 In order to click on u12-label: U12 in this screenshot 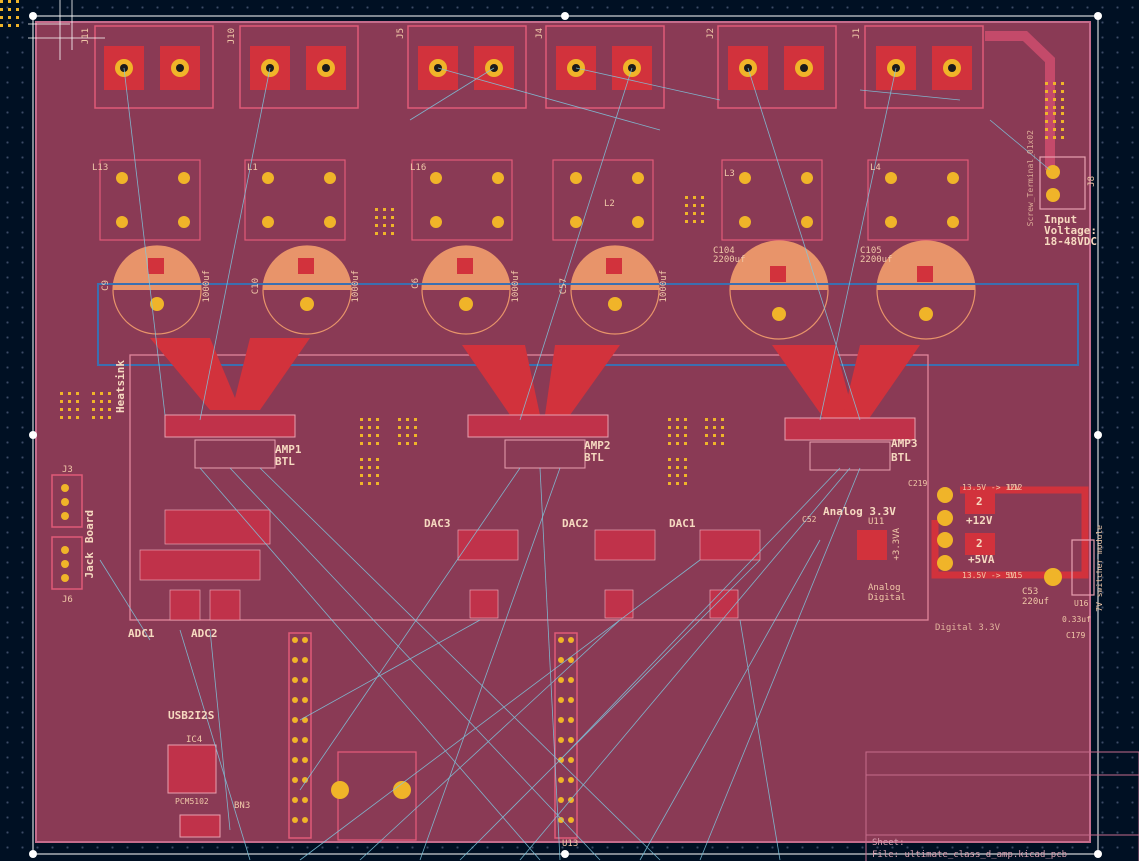, I will do `click(1015, 487)`.